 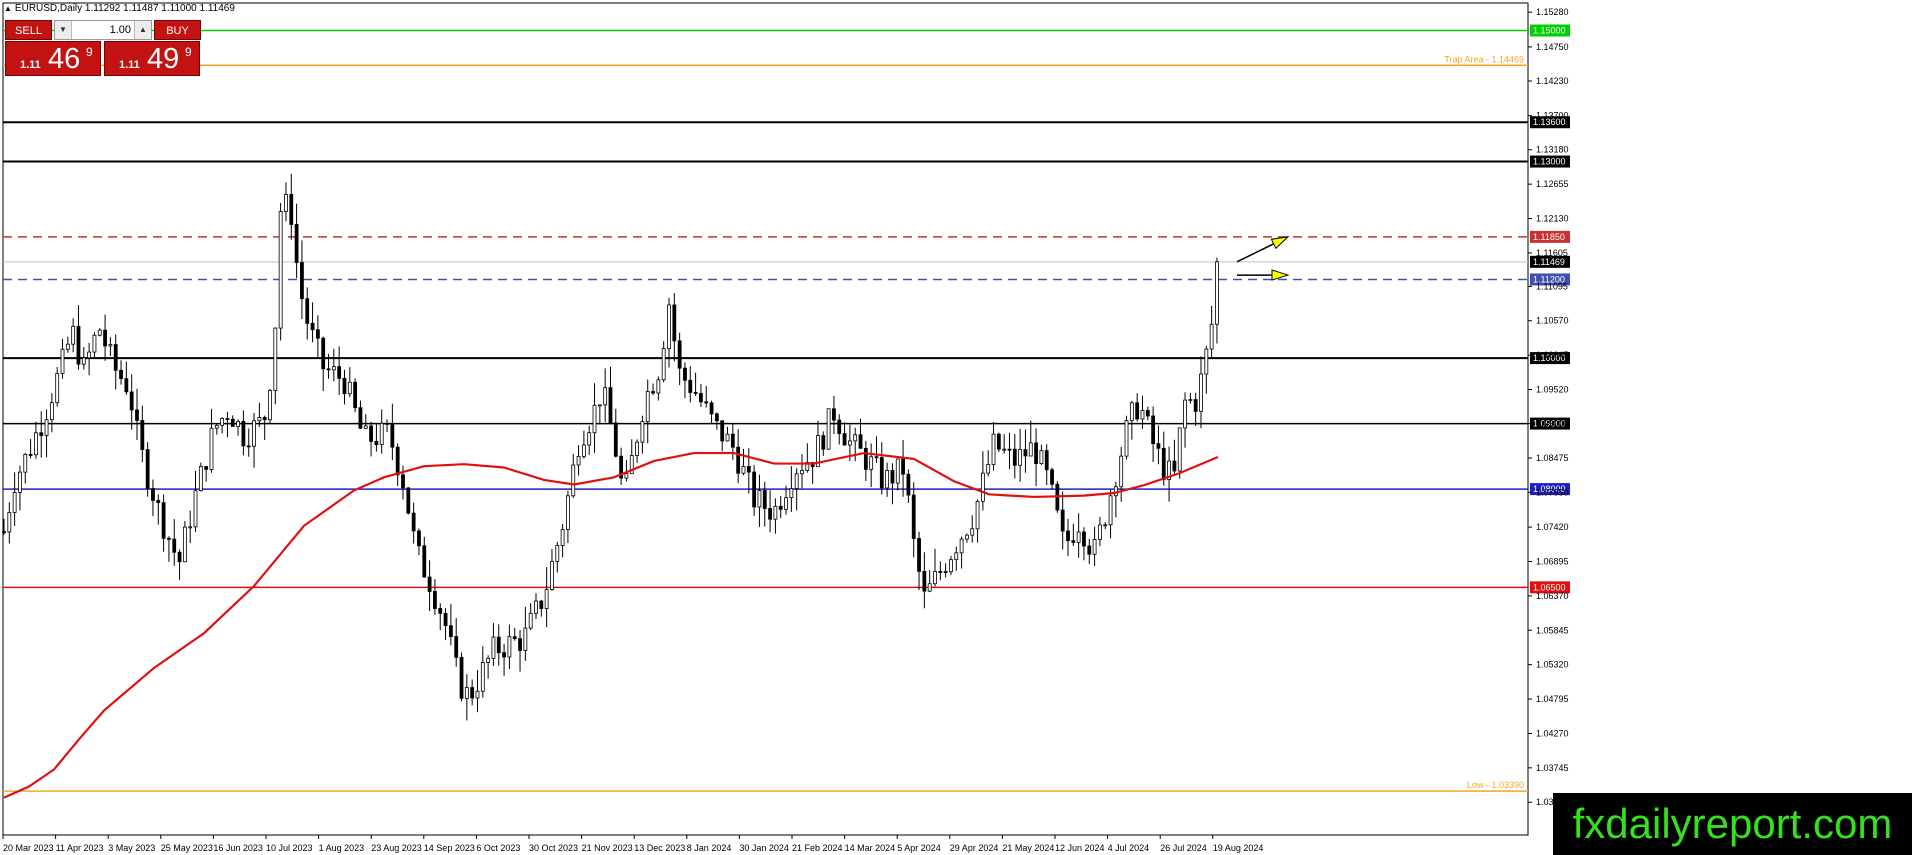 I want to click on lot-decrease-icon: ▼, so click(x=63, y=30).